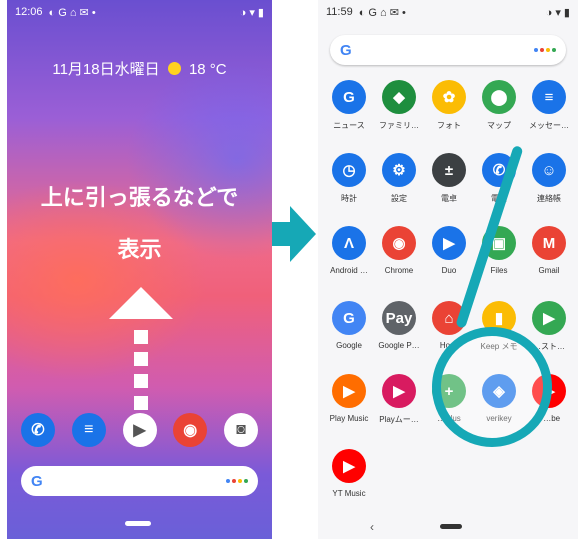  I want to click on app-launcher: ◉ Chrome, so click(399, 250).